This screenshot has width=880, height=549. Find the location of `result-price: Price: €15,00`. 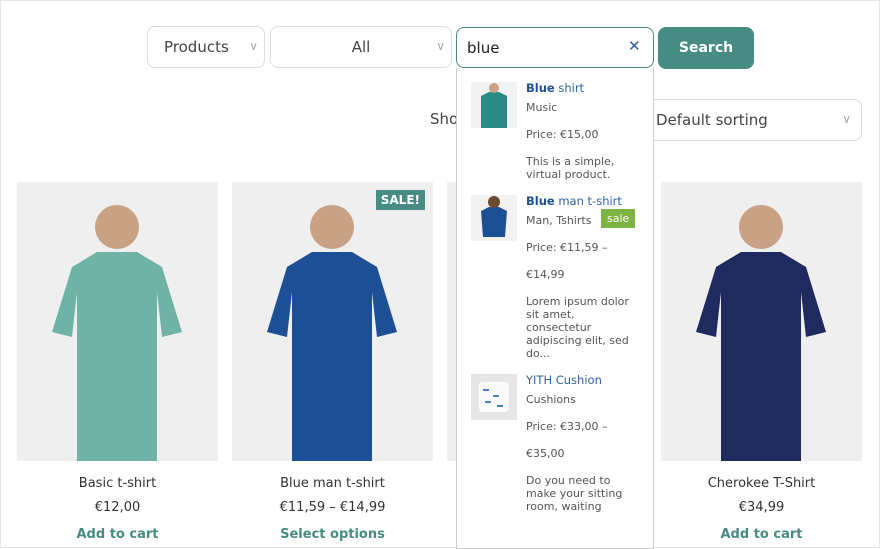

result-price: Price: €15,00 is located at coordinates (562, 134).